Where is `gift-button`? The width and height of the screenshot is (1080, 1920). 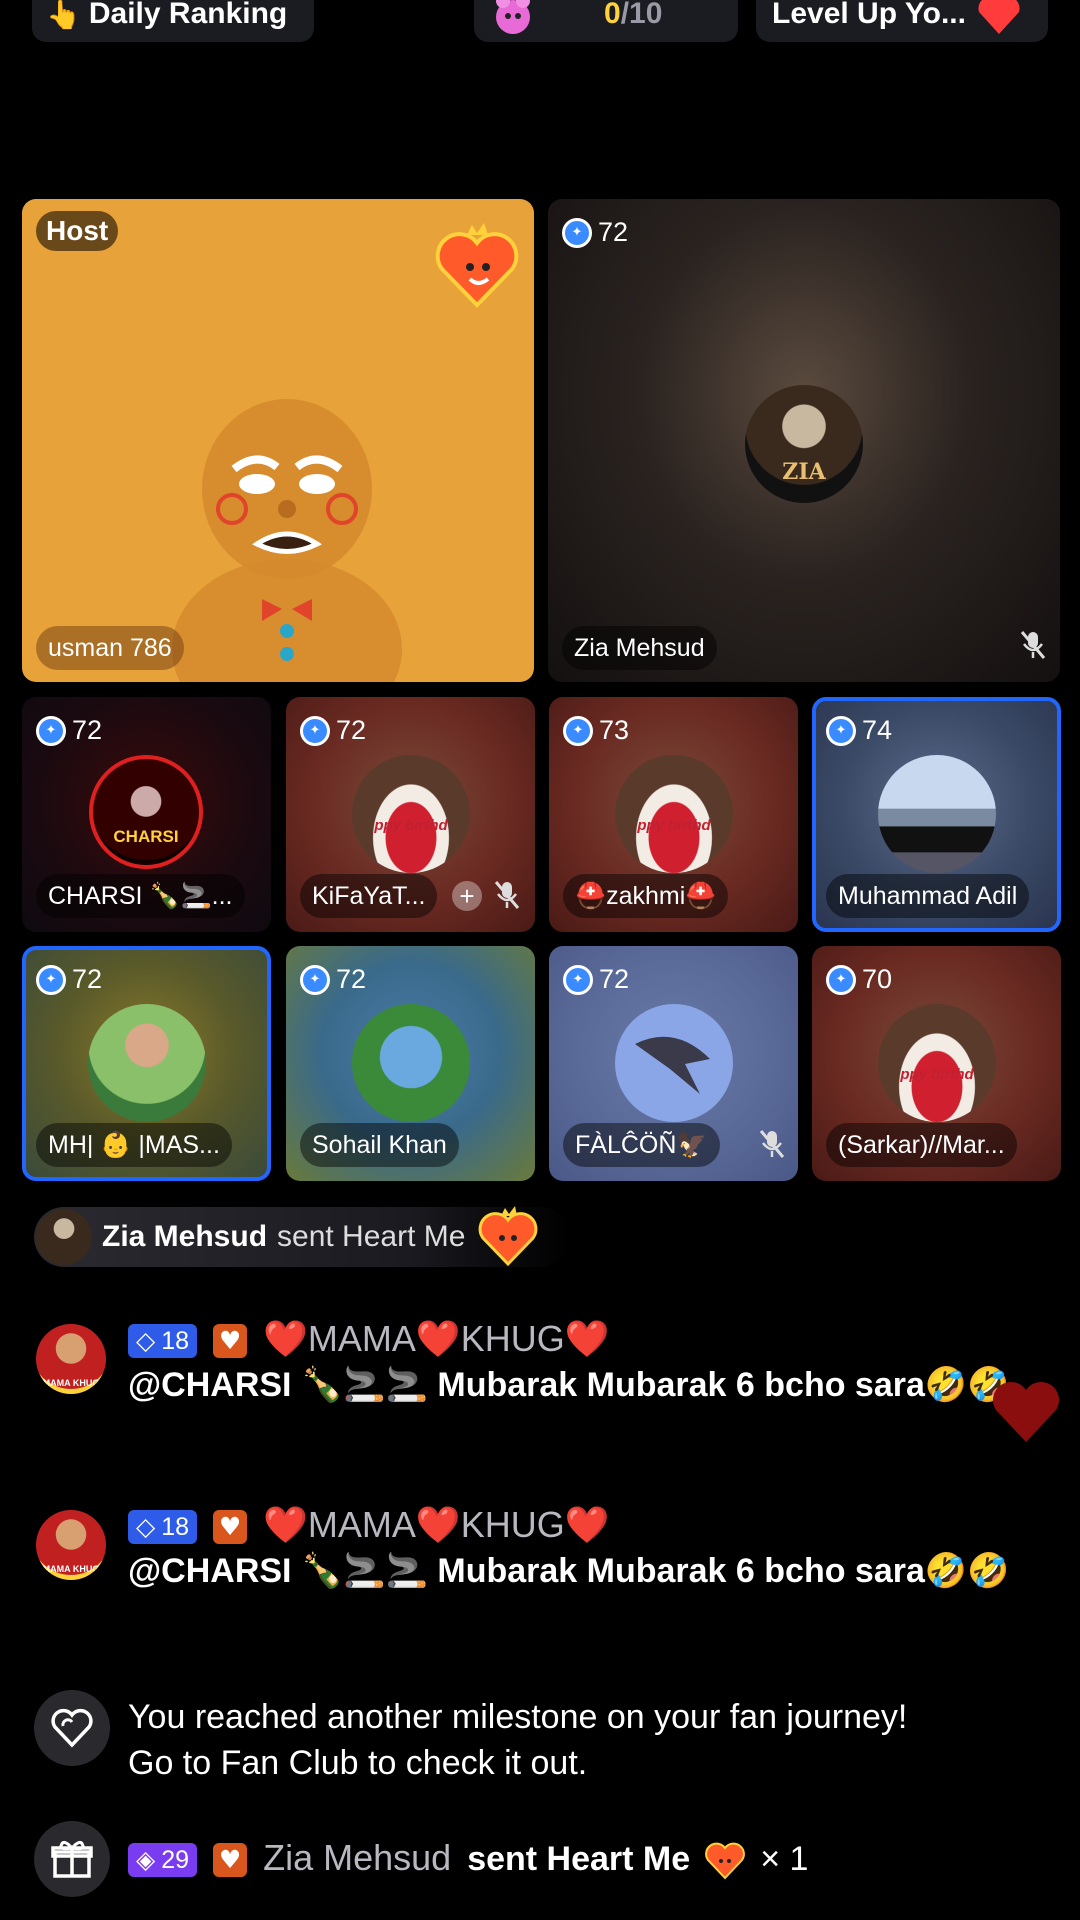
gift-button is located at coordinates (72, 1859).